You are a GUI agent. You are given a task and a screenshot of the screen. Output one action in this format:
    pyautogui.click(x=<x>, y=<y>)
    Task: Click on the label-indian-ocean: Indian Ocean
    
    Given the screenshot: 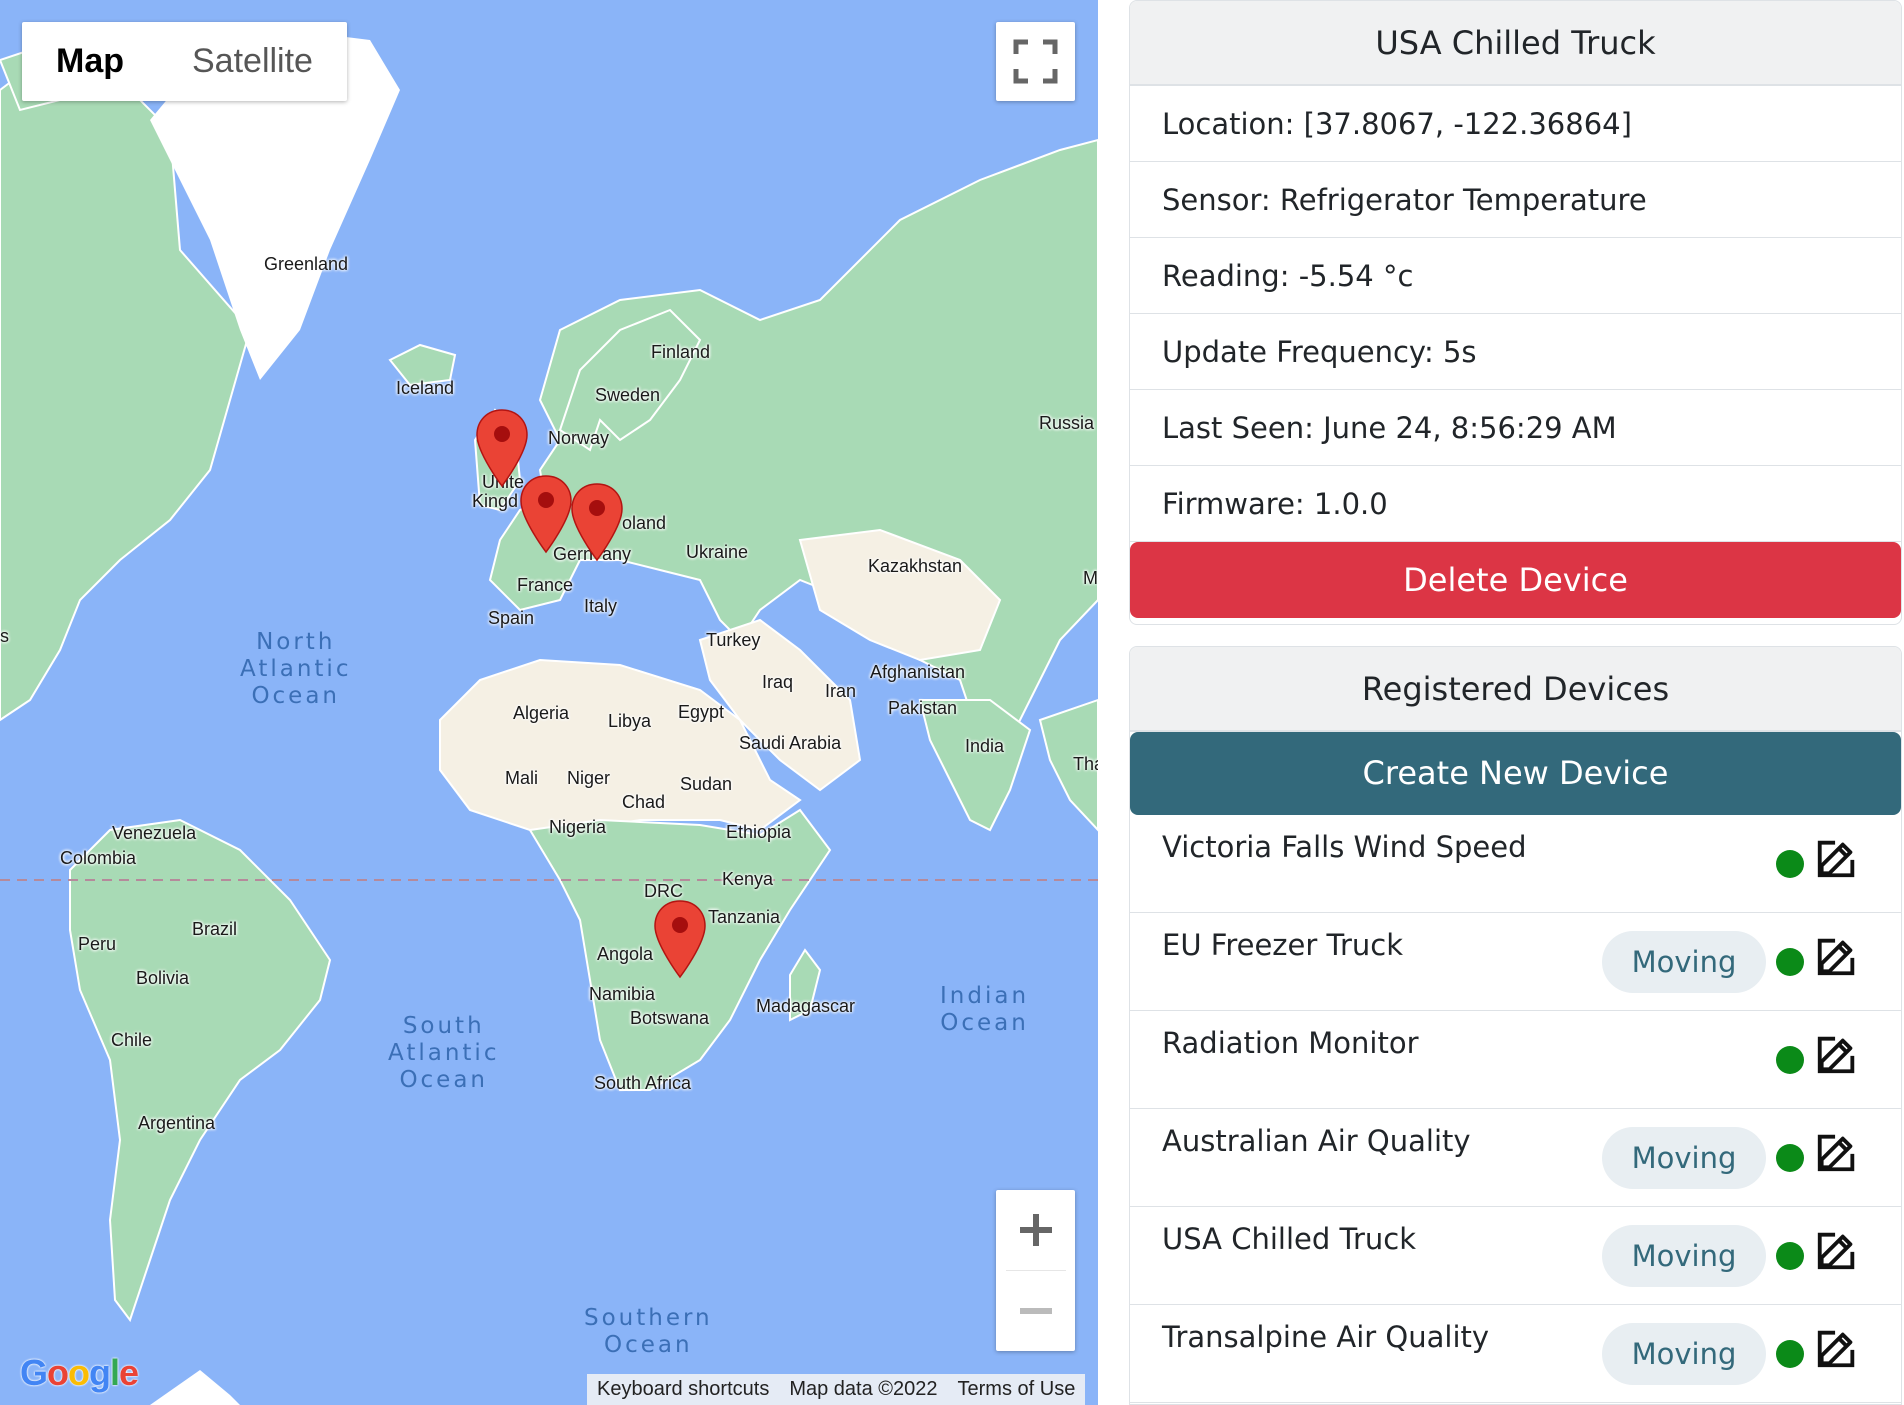 What is the action you would take?
    pyautogui.click(x=985, y=1009)
    